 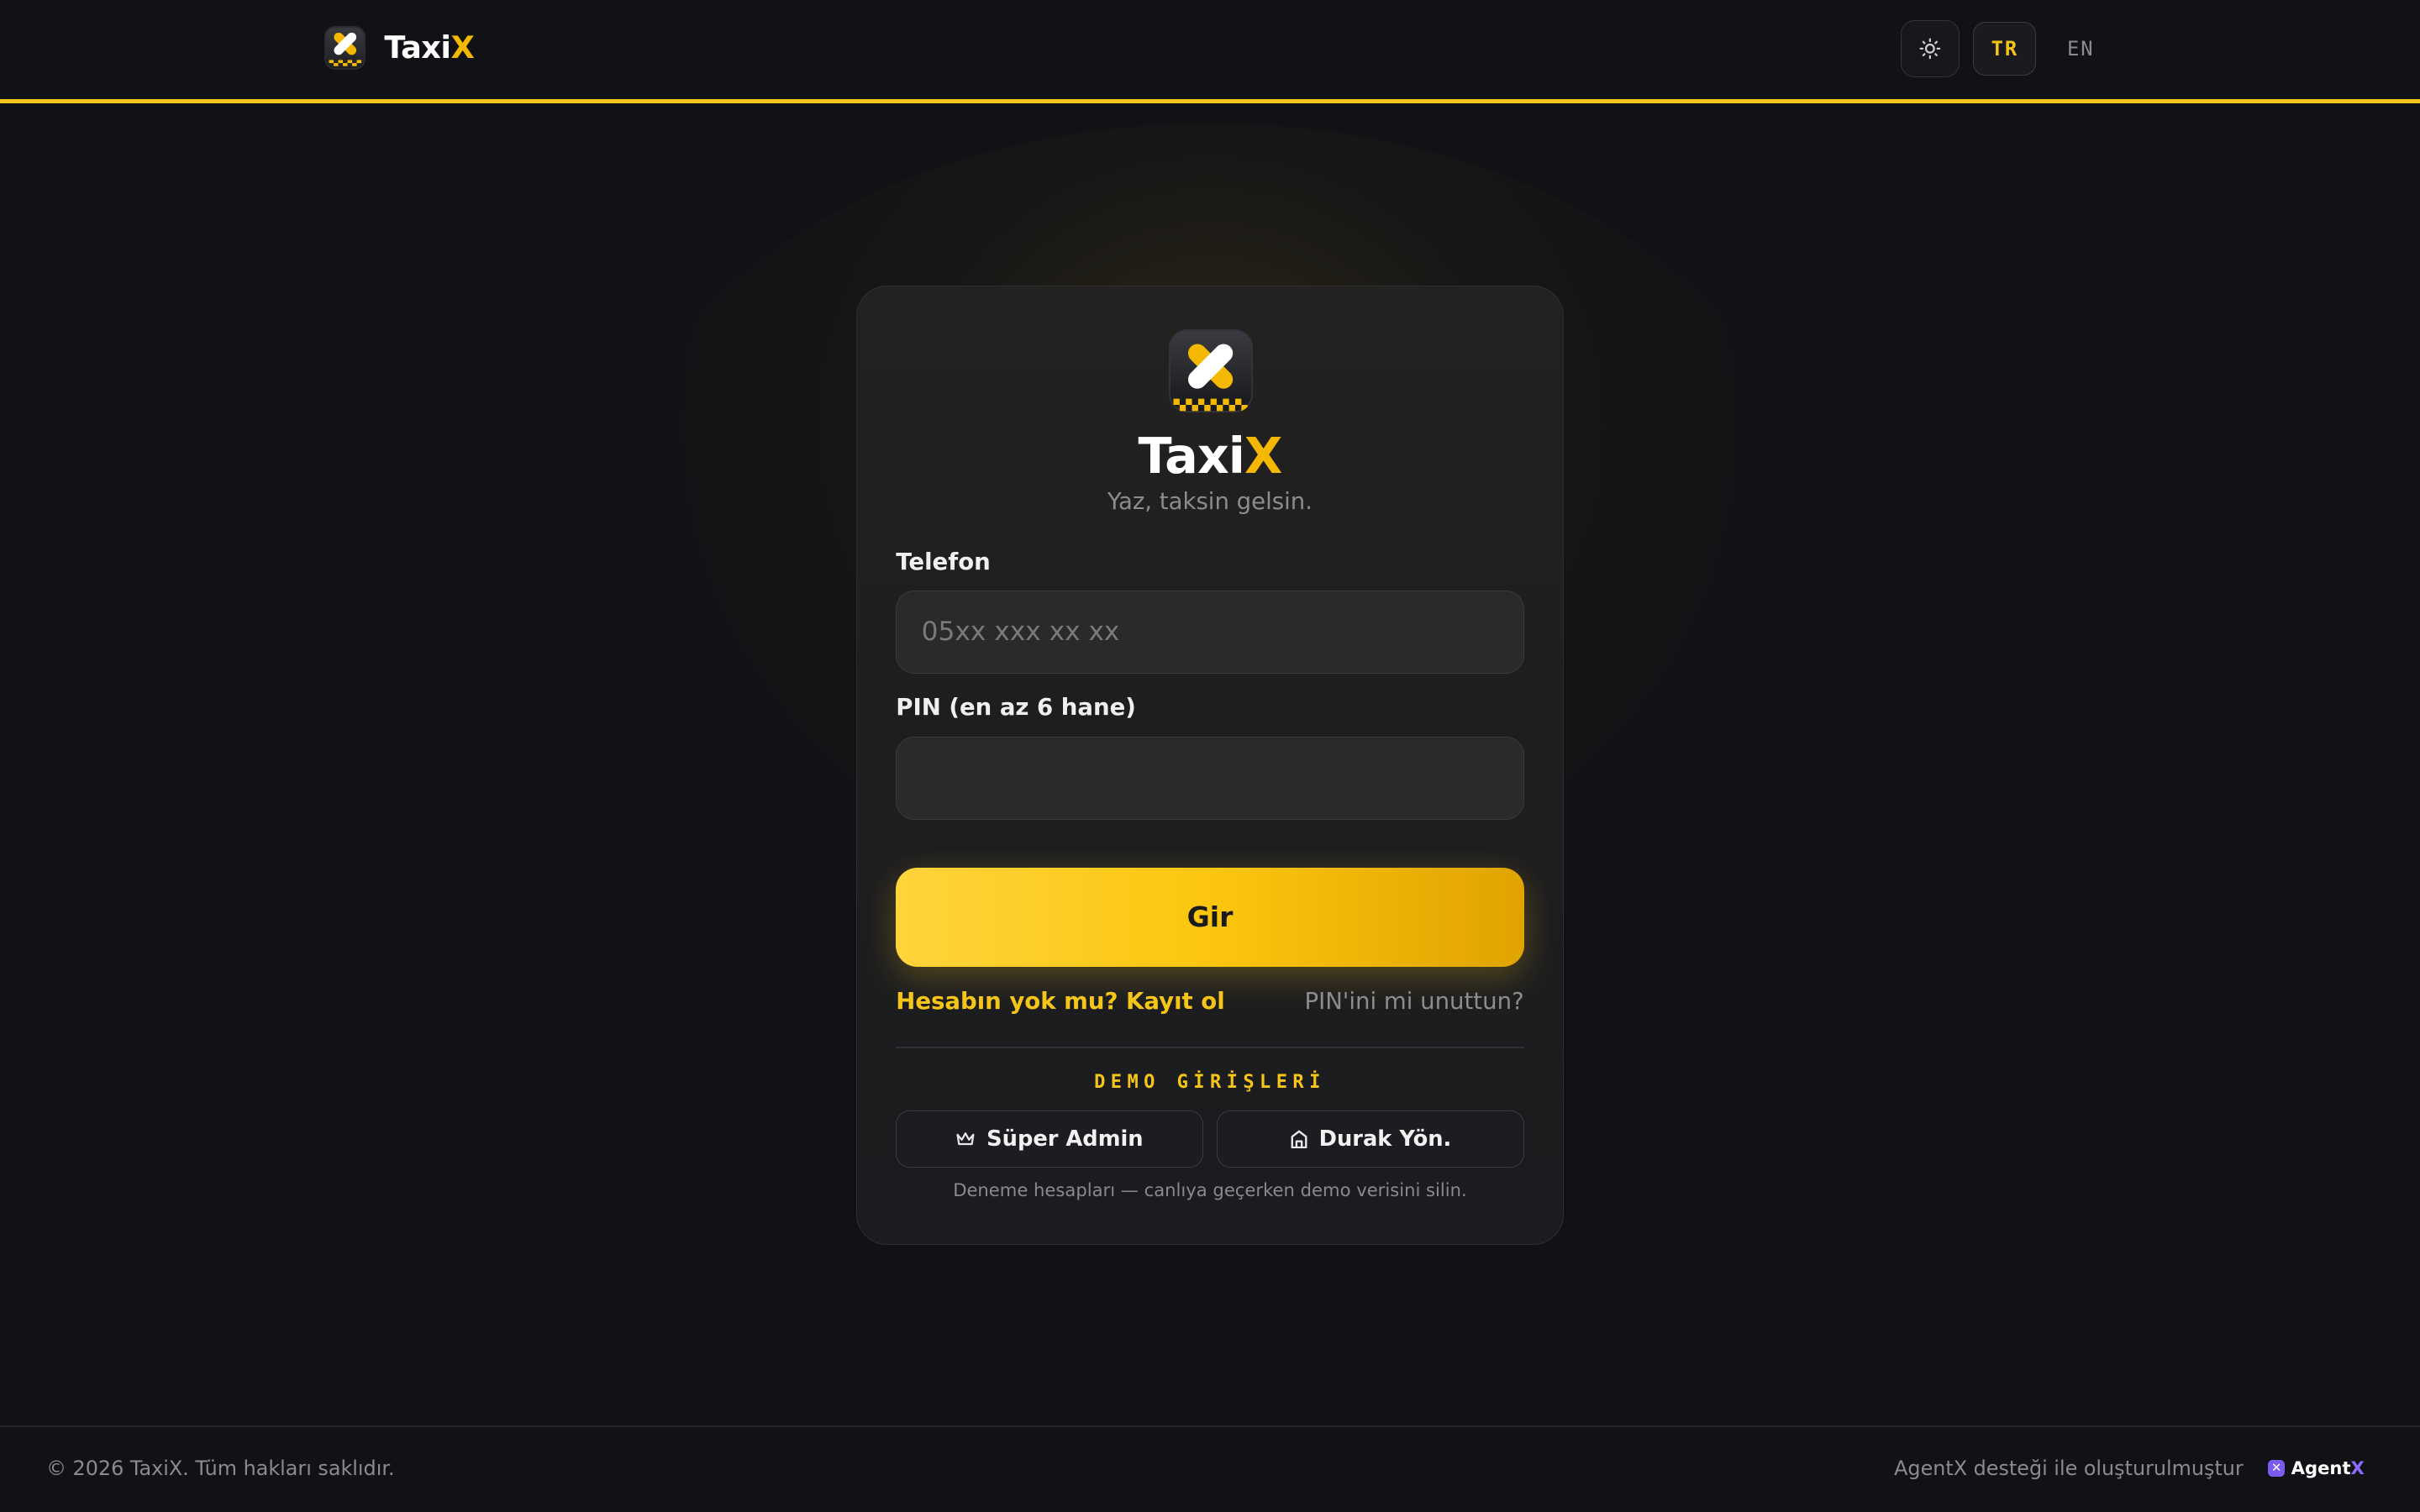 What do you see at coordinates (943, 562) in the screenshot?
I see `phone-label: Telefon` at bounding box center [943, 562].